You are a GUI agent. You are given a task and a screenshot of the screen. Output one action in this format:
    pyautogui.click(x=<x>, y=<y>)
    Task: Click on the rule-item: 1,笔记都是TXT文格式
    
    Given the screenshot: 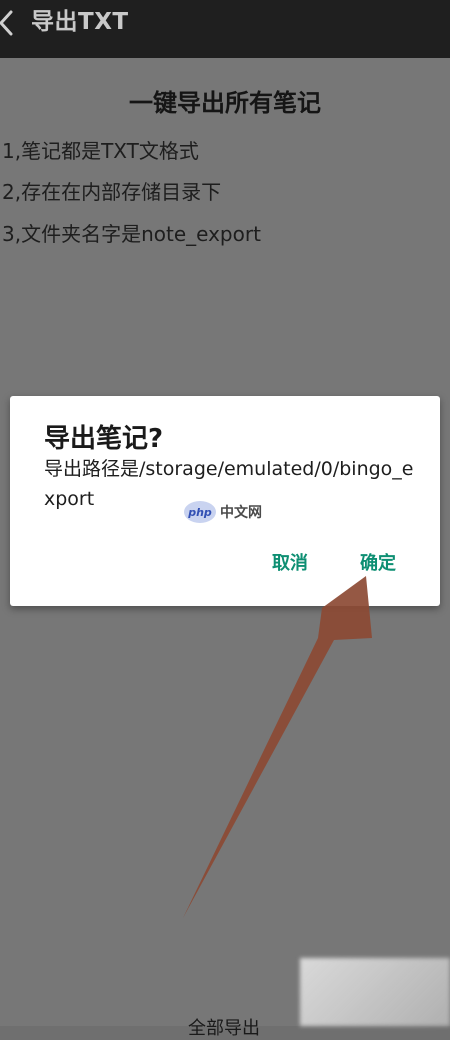 What is the action you would take?
    pyautogui.click(x=100, y=151)
    